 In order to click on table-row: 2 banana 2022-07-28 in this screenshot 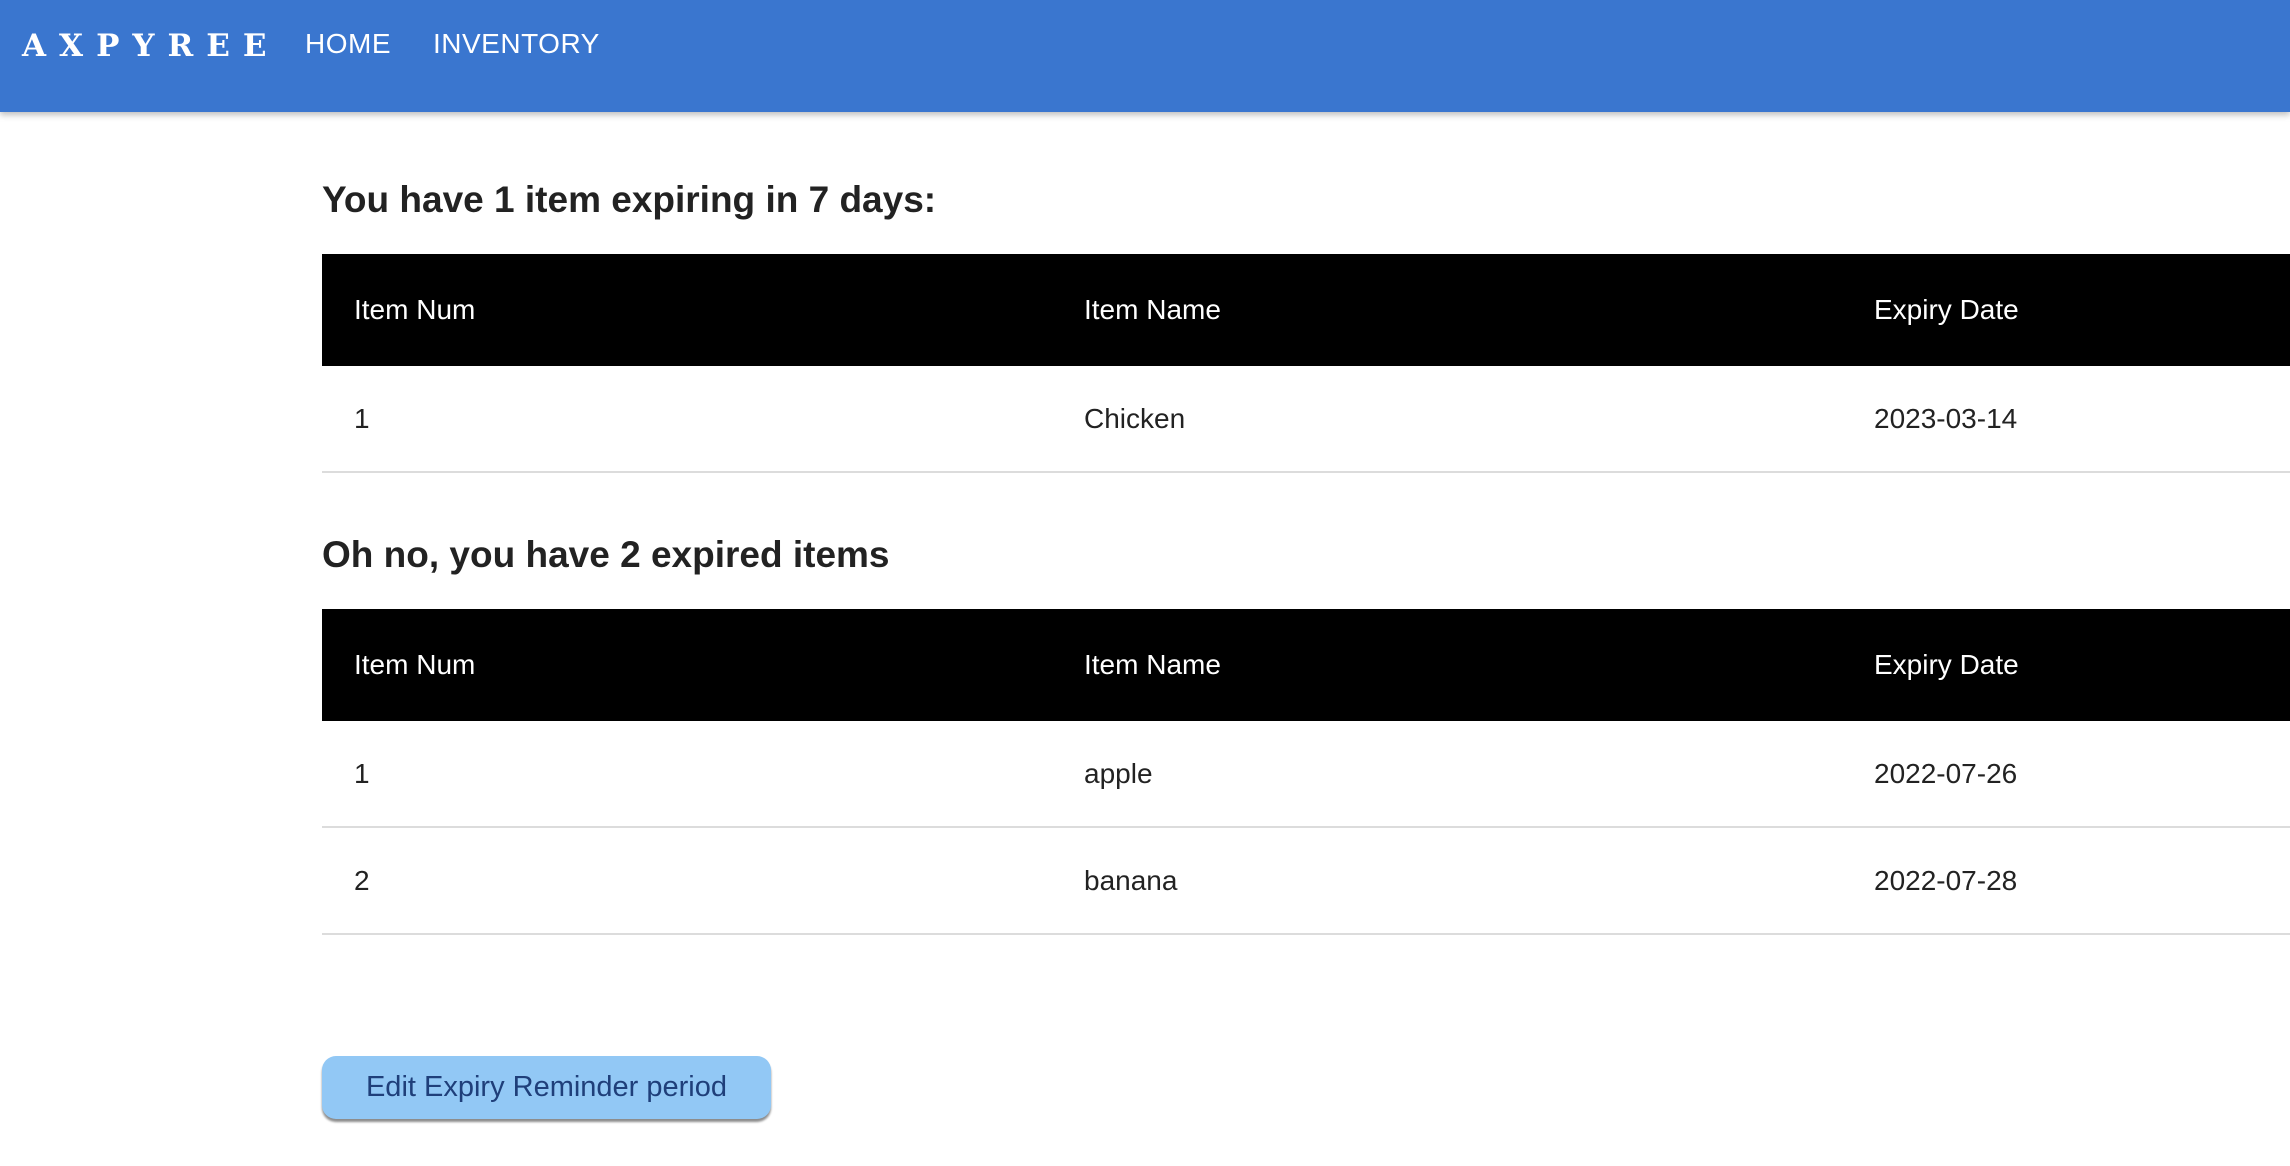, I will do `click(1306, 881)`.